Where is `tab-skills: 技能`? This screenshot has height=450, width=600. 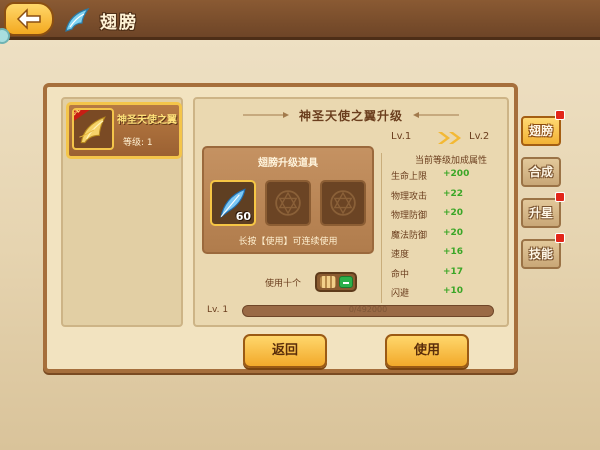
tab-skills: 技能 is located at coordinates (543, 251).